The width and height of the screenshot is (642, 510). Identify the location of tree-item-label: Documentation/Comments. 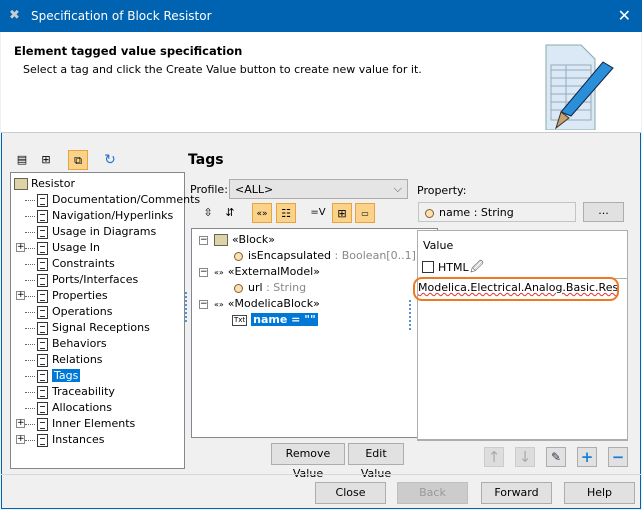
(126, 199).